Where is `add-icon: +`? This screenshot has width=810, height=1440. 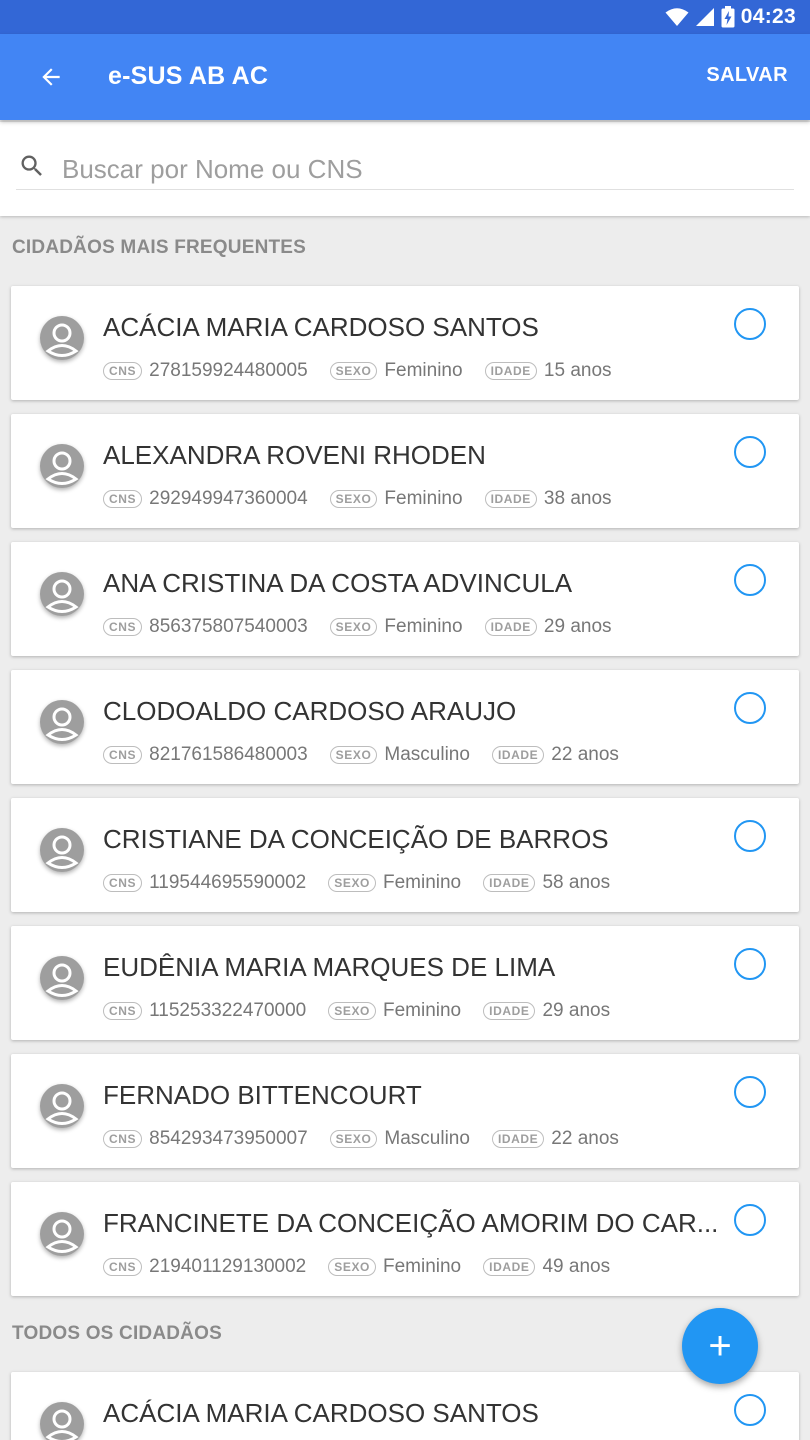
add-icon: + is located at coordinates (720, 1346).